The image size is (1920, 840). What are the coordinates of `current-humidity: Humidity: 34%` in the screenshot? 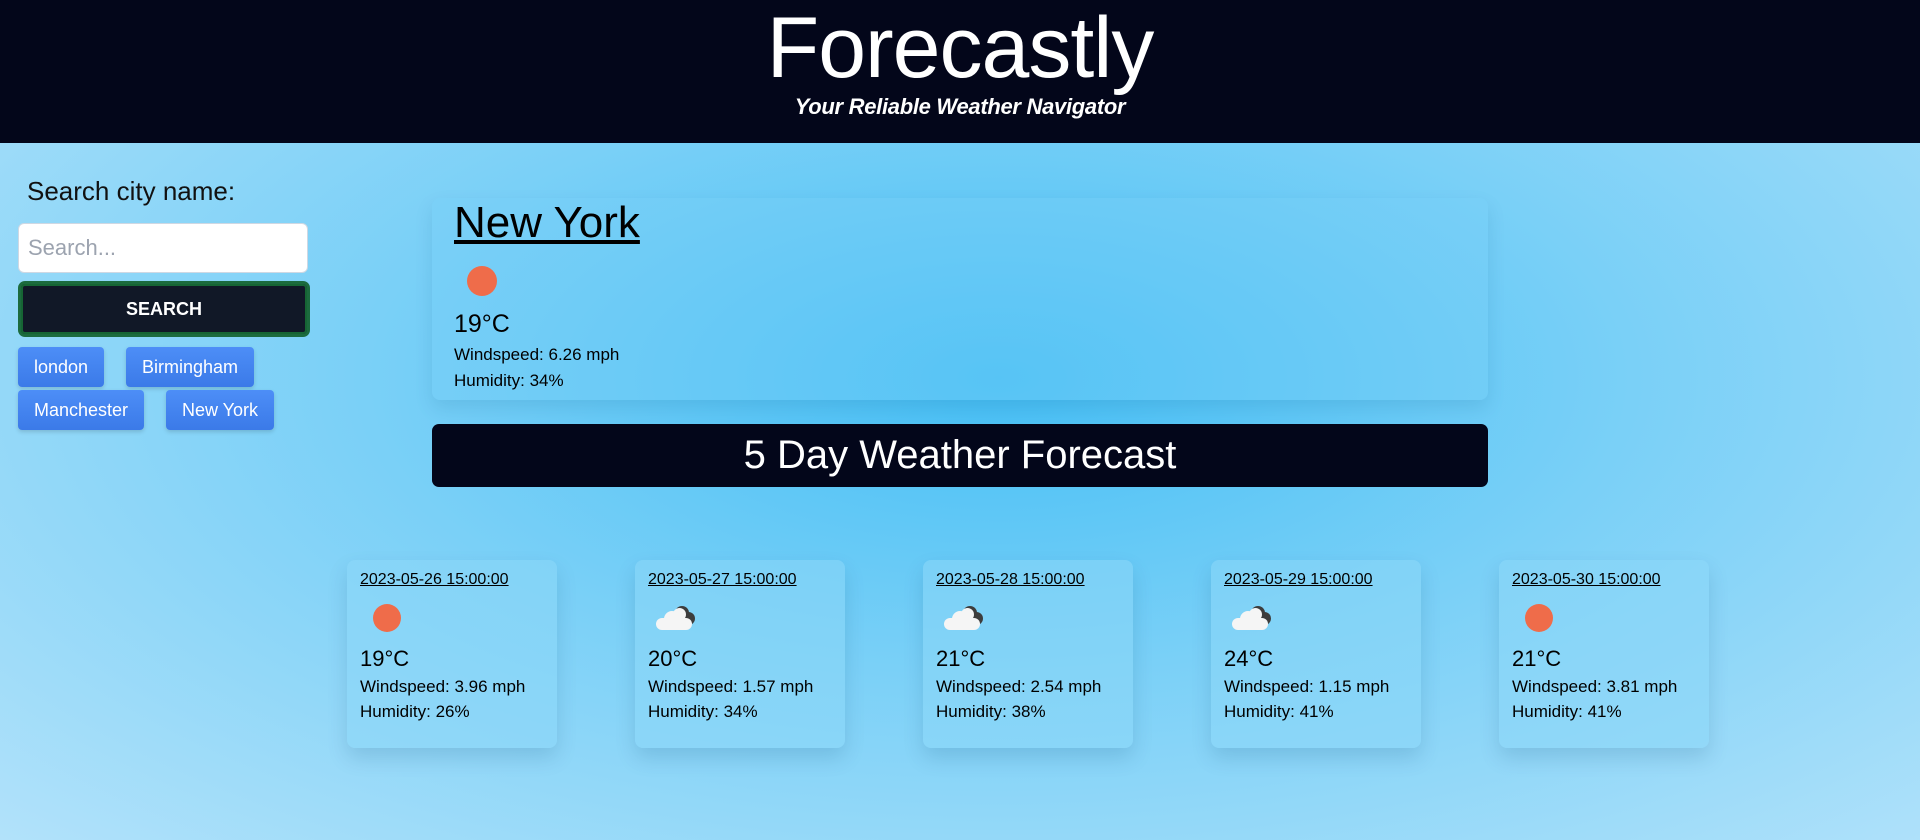 It's located at (509, 380).